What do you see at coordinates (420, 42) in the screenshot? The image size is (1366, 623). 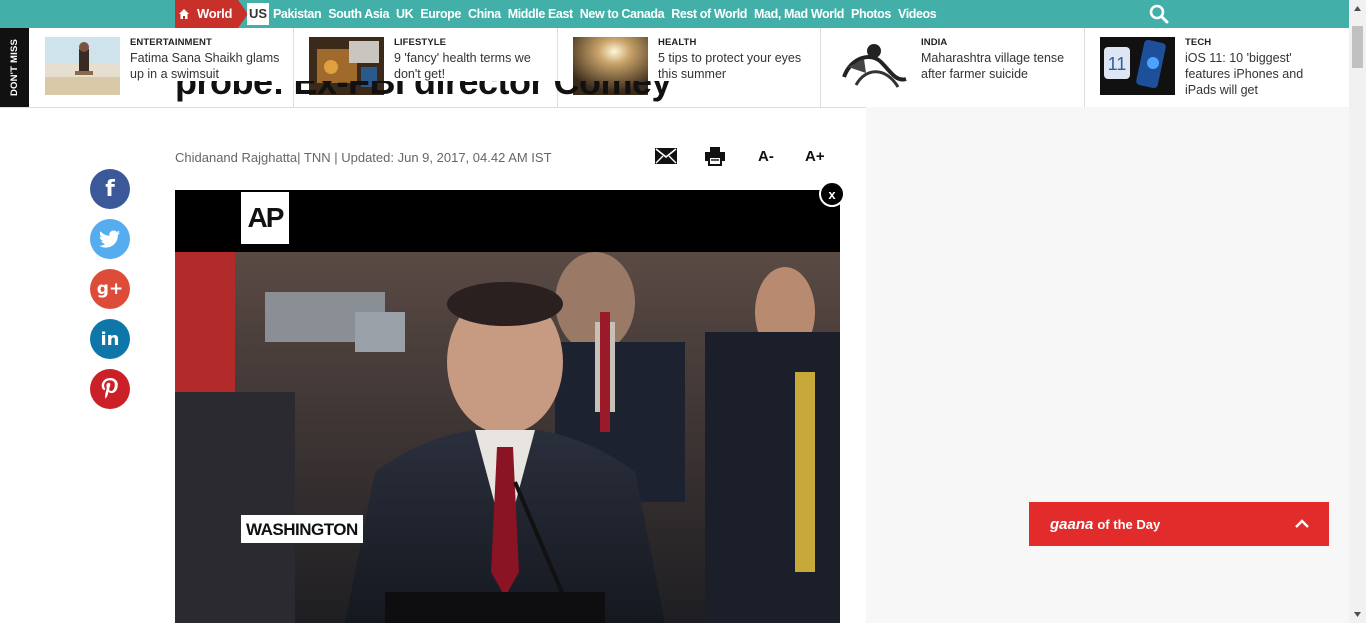 I see `item-category: LIFESTYLE` at bounding box center [420, 42].